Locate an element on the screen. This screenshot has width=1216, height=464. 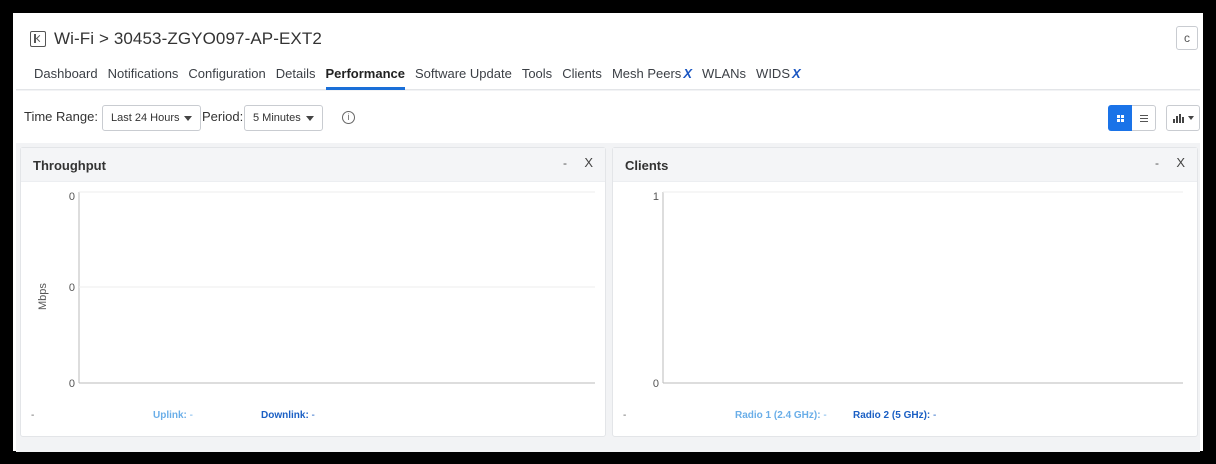
tab-performance: Performance is located at coordinates (365, 77).